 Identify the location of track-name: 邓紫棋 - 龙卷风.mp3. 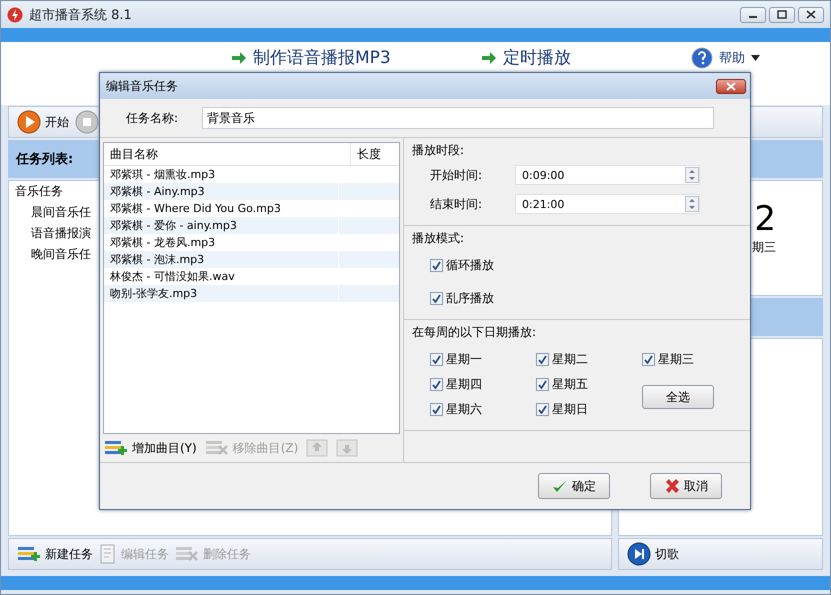
(221, 242).